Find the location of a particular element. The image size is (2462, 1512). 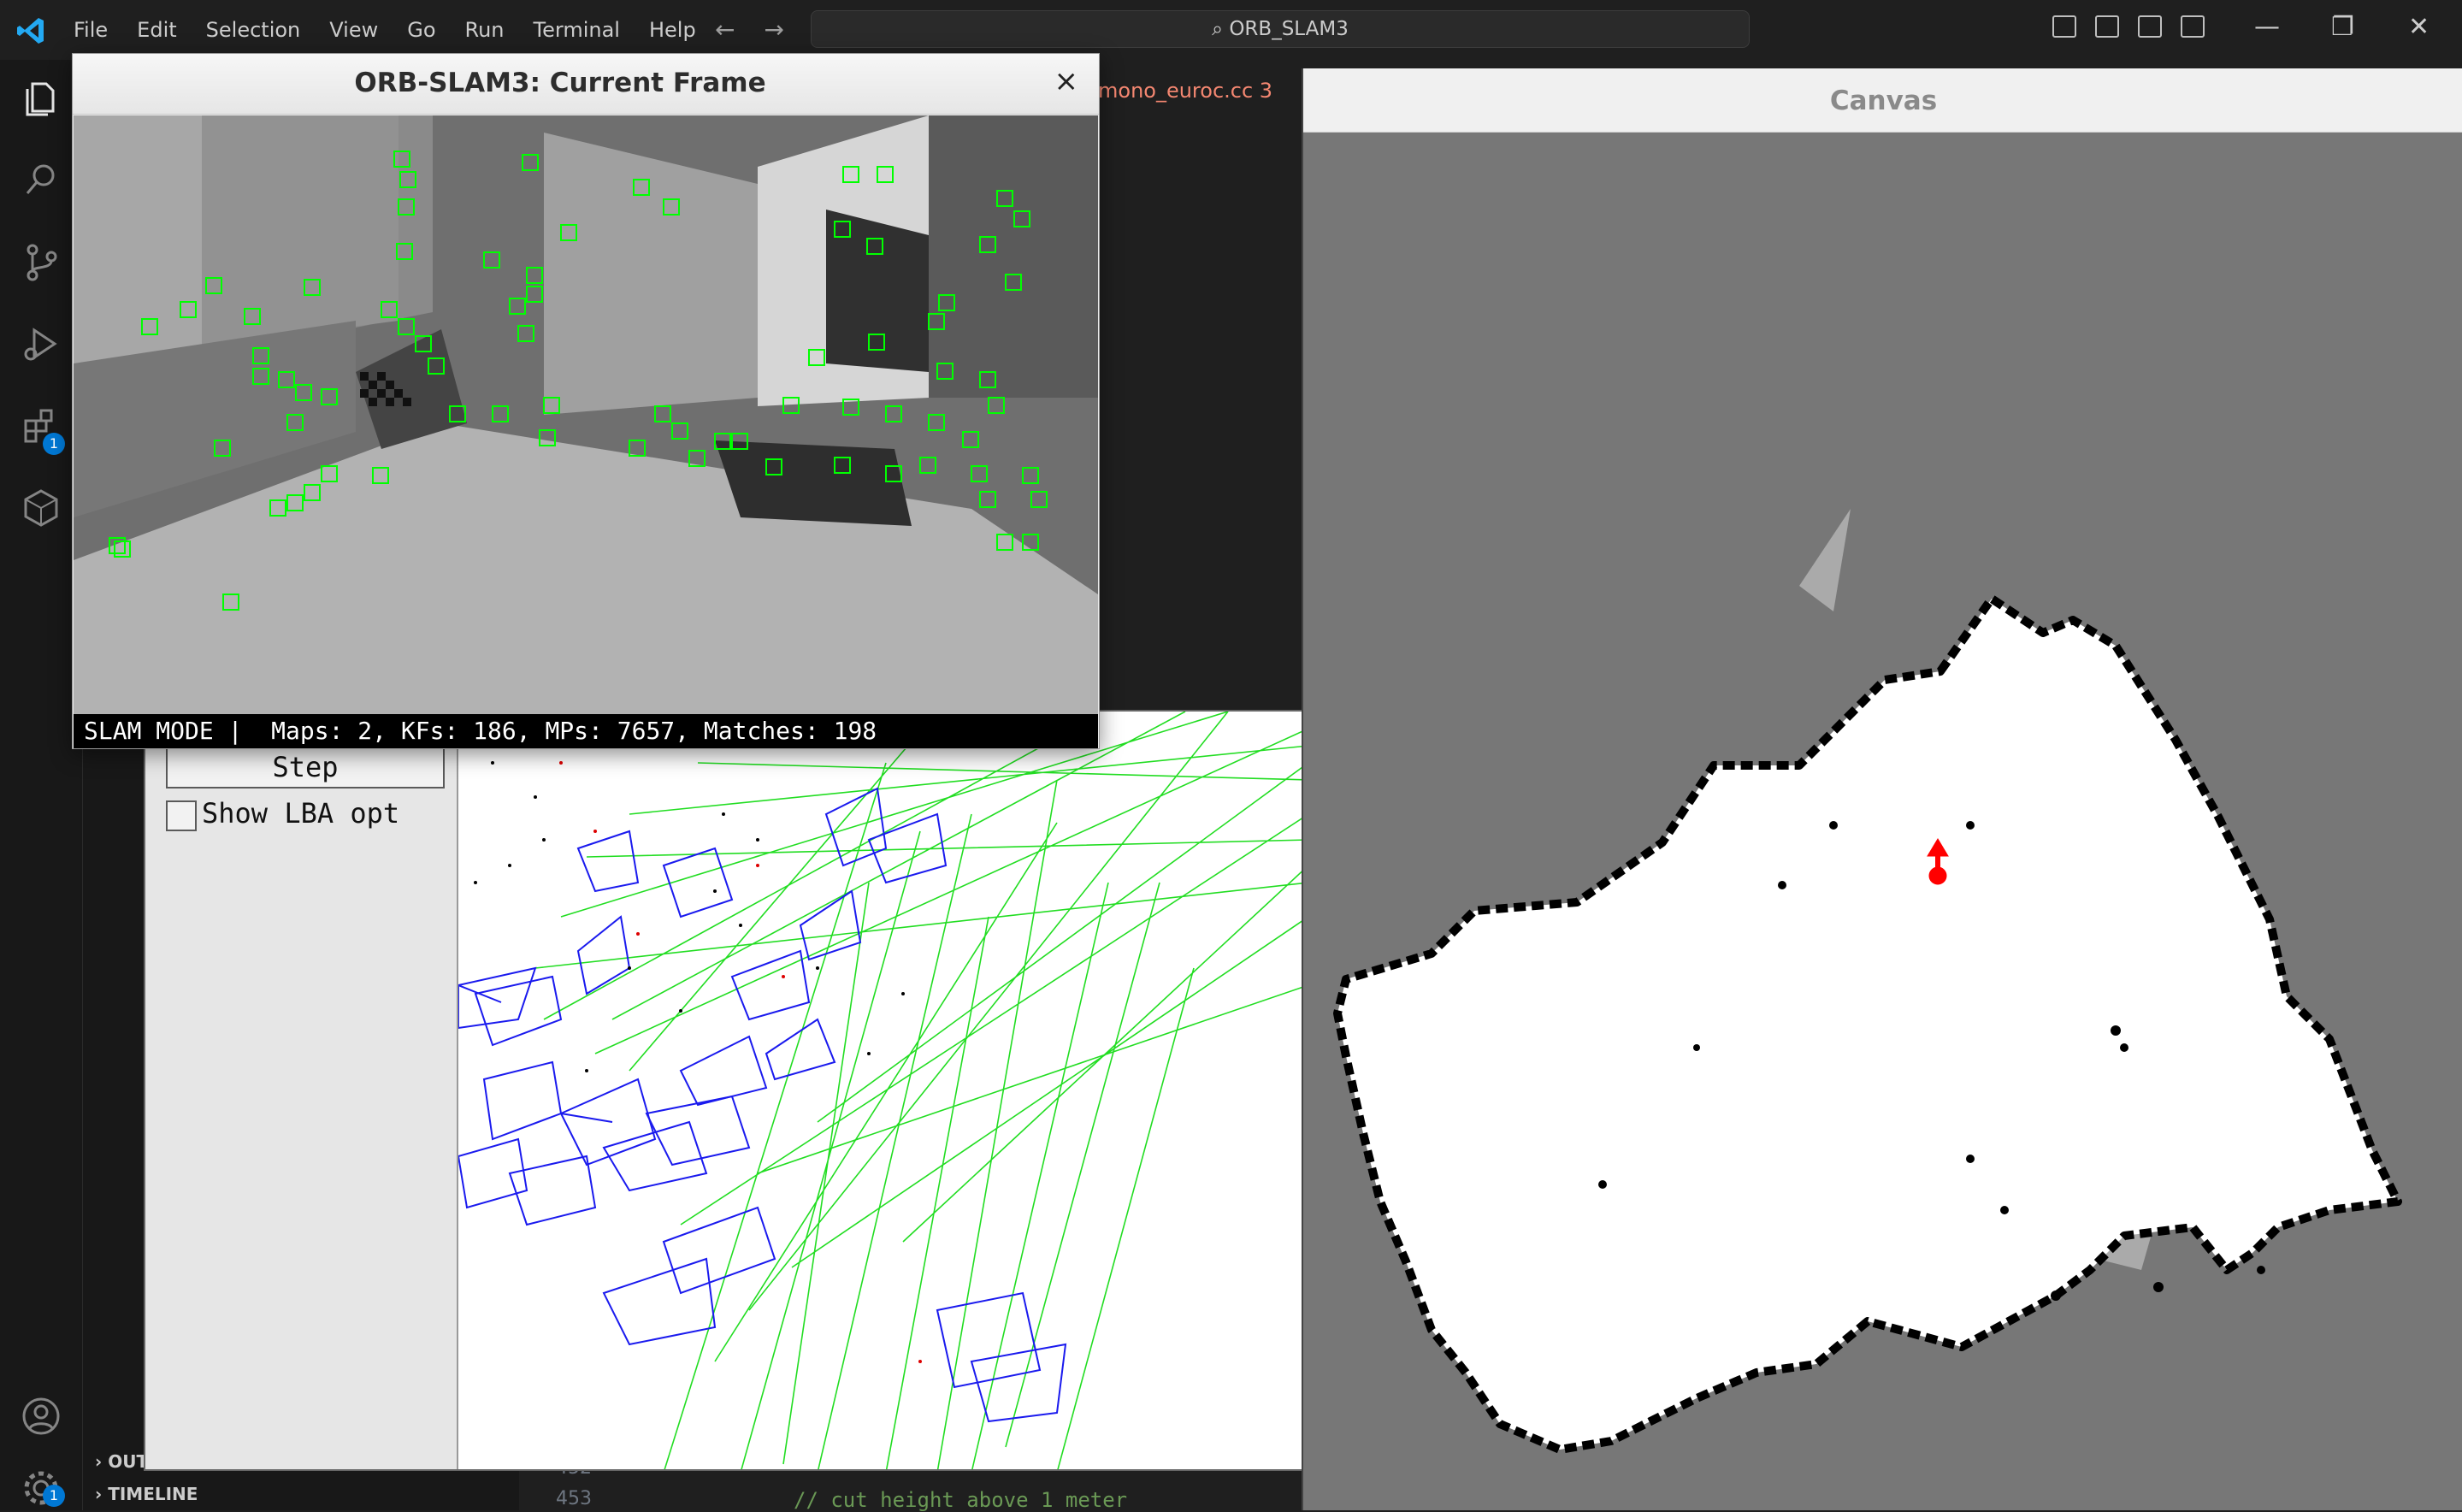

menu-help: Help is located at coordinates (672, 29).